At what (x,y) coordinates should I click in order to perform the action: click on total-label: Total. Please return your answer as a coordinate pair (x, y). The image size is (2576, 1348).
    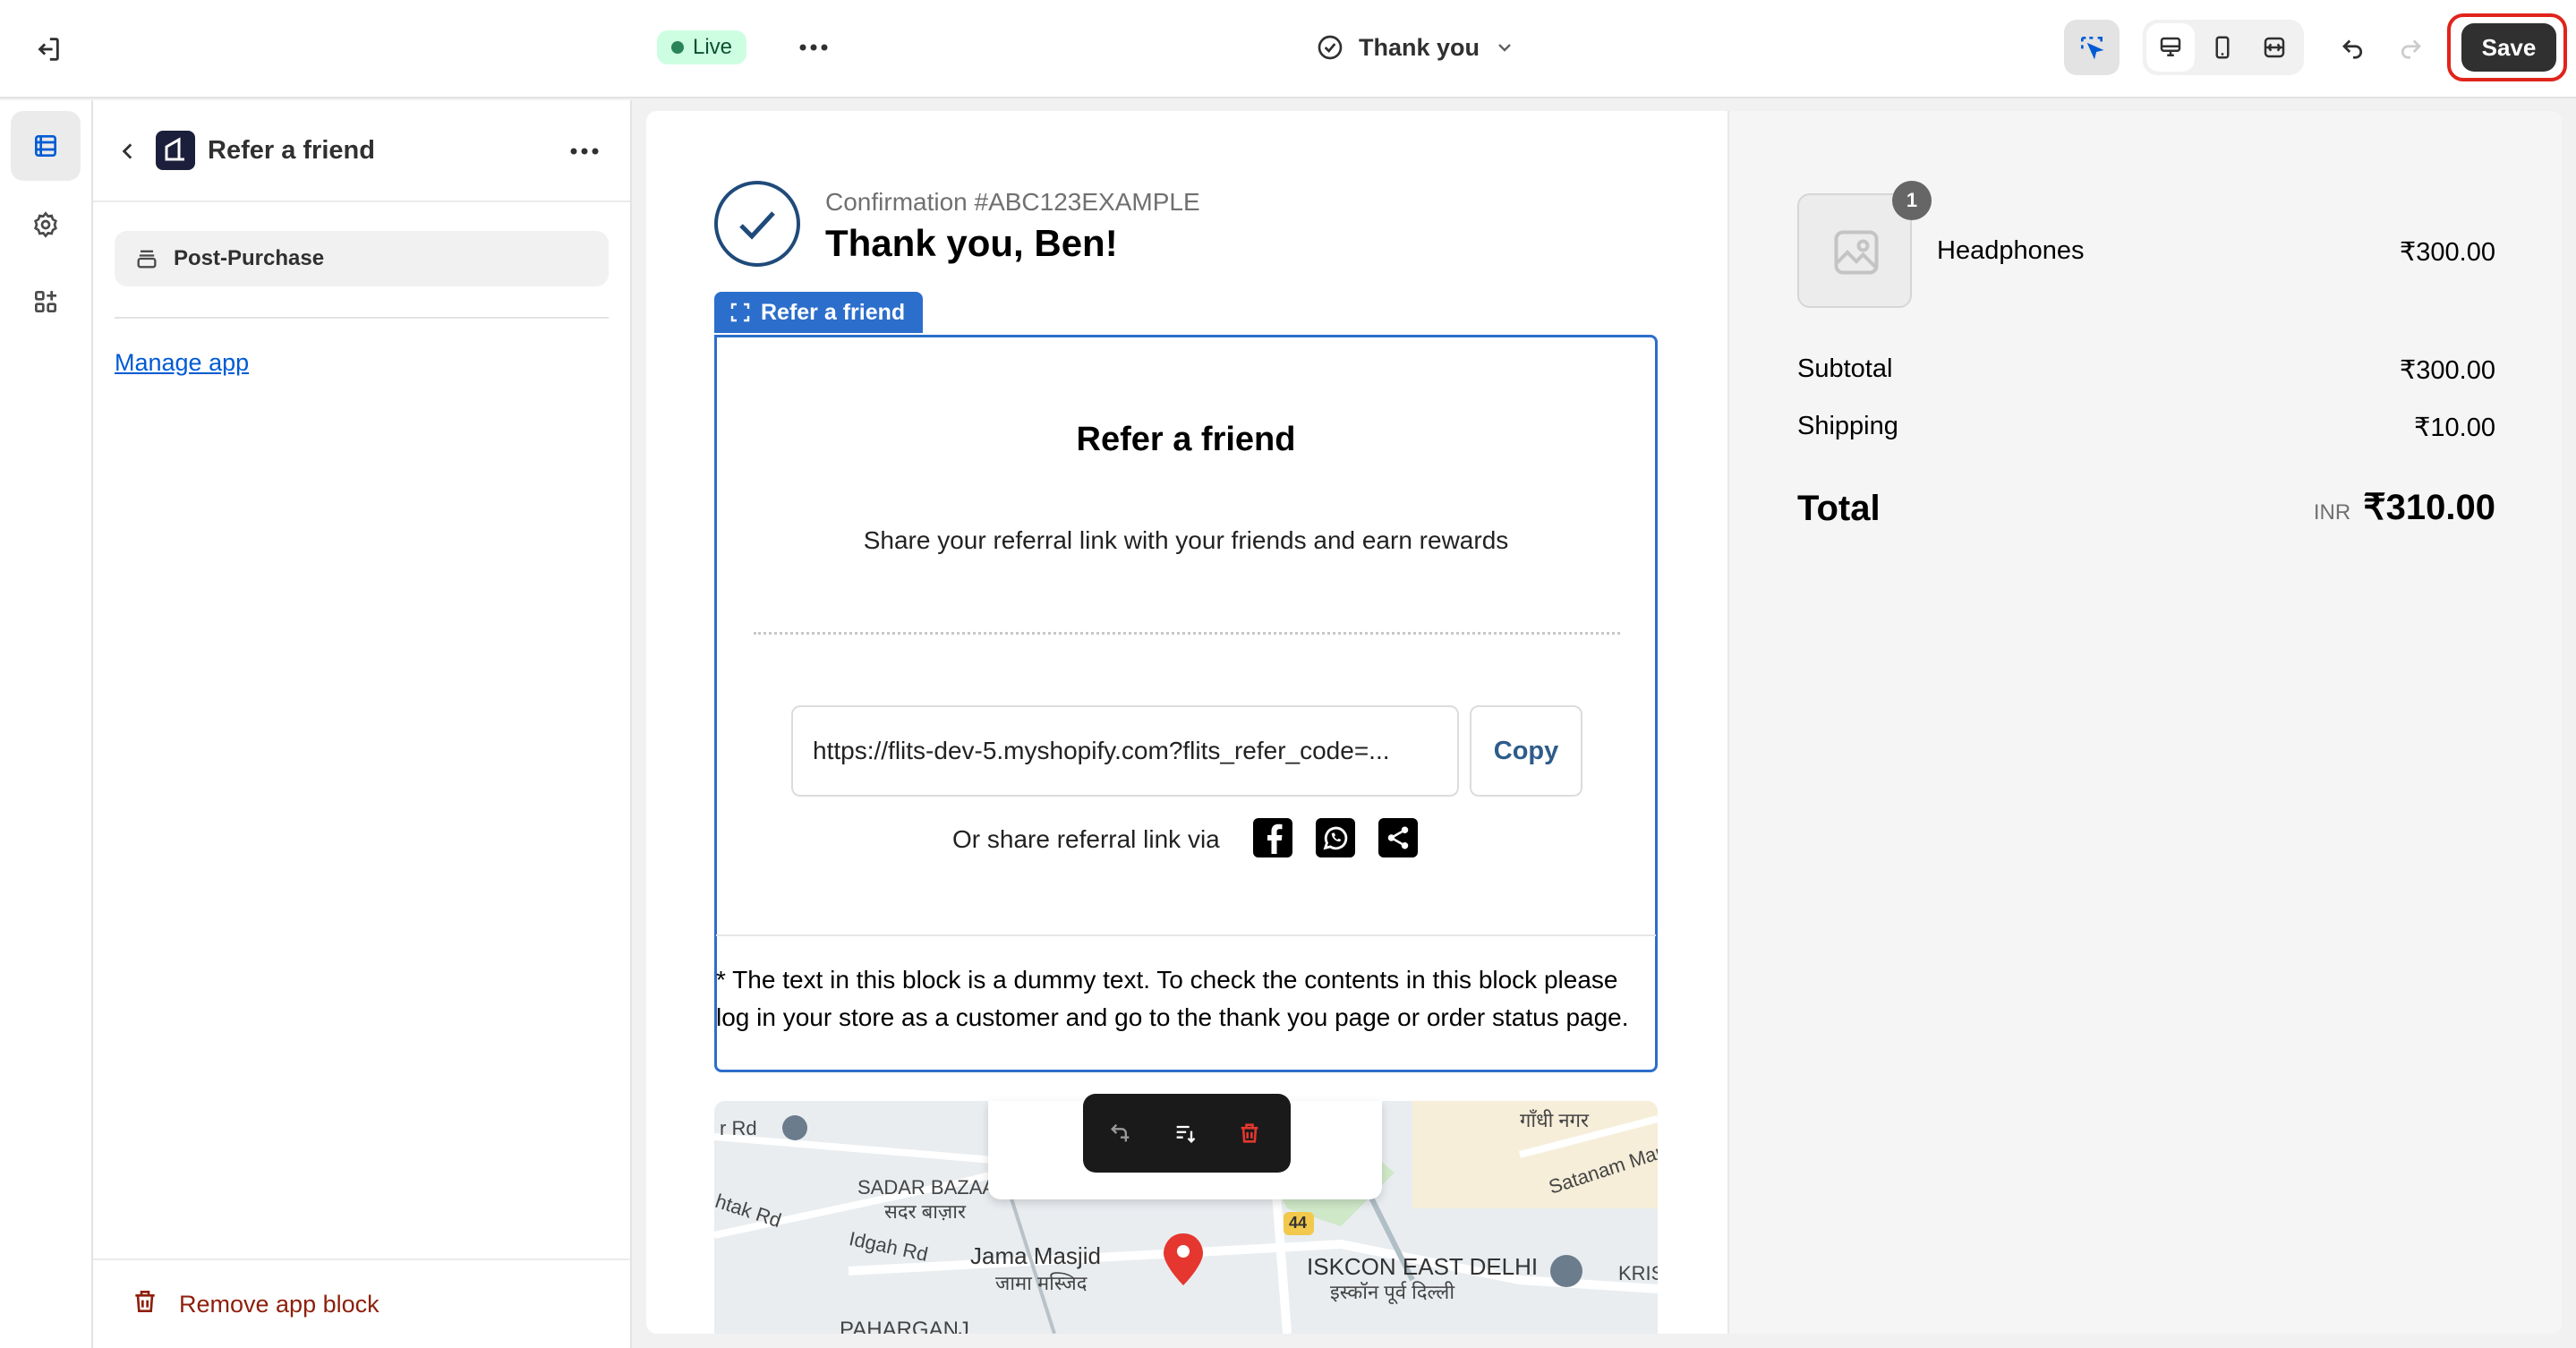
    Looking at the image, I should click on (1839, 508).